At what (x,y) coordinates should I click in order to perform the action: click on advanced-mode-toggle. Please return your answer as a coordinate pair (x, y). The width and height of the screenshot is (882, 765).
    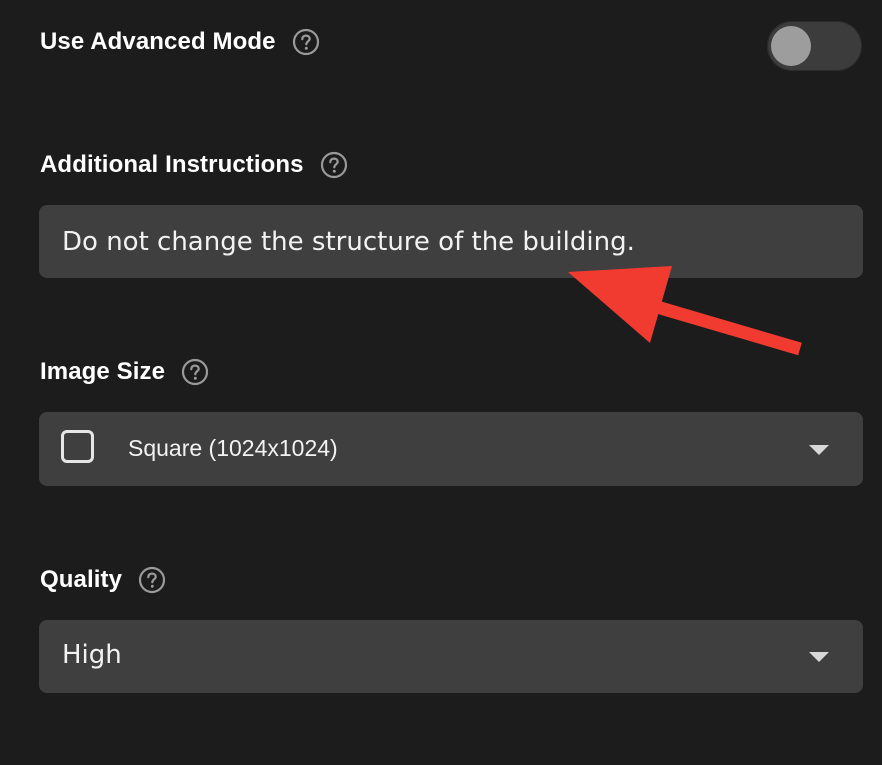
    Looking at the image, I should click on (814, 46).